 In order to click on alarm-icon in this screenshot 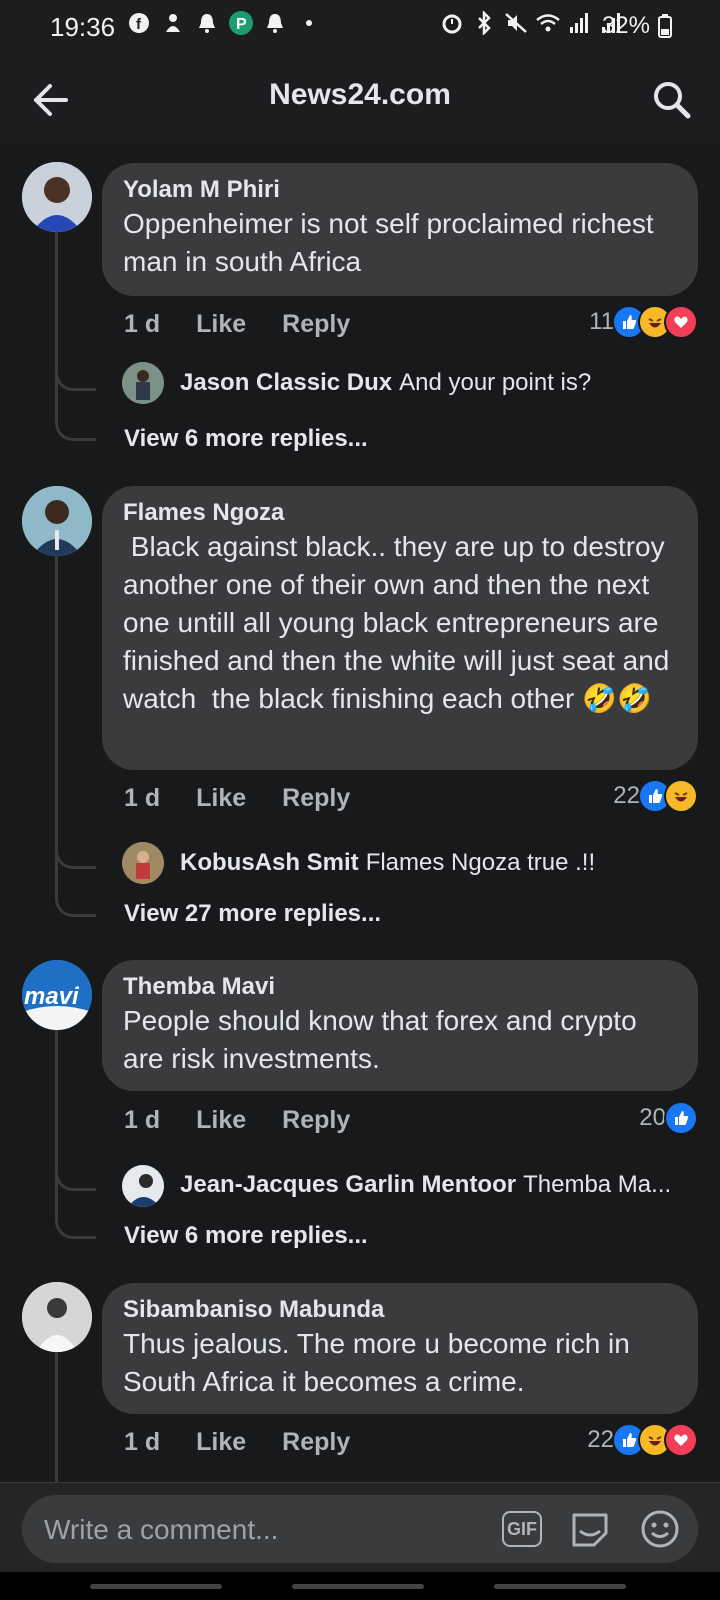, I will do `click(452, 23)`.